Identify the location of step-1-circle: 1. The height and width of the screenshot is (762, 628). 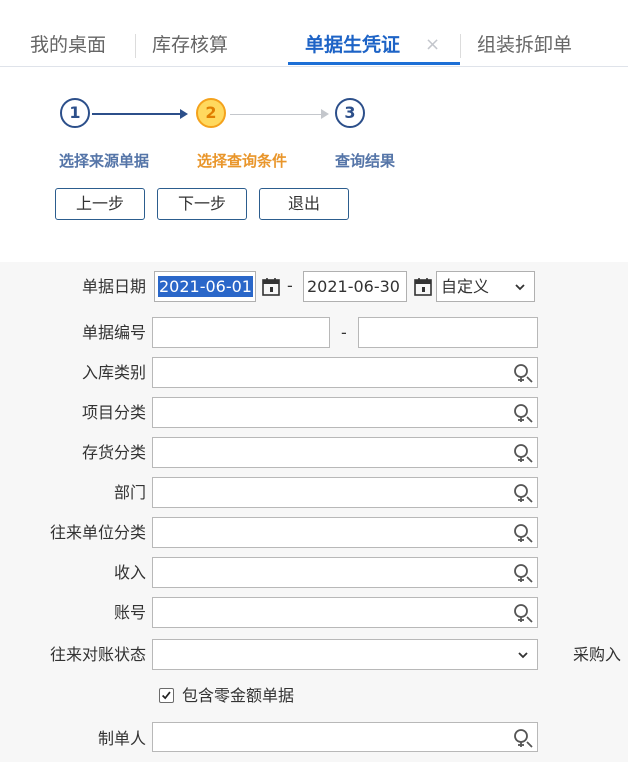
(75, 113).